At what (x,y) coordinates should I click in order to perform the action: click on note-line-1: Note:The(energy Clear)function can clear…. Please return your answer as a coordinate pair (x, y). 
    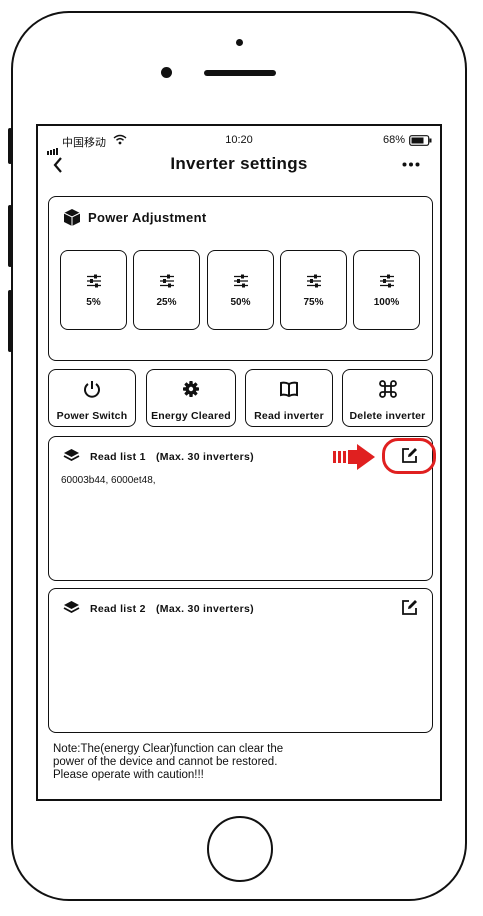
    Looking at the image, I should click on (168, 749).